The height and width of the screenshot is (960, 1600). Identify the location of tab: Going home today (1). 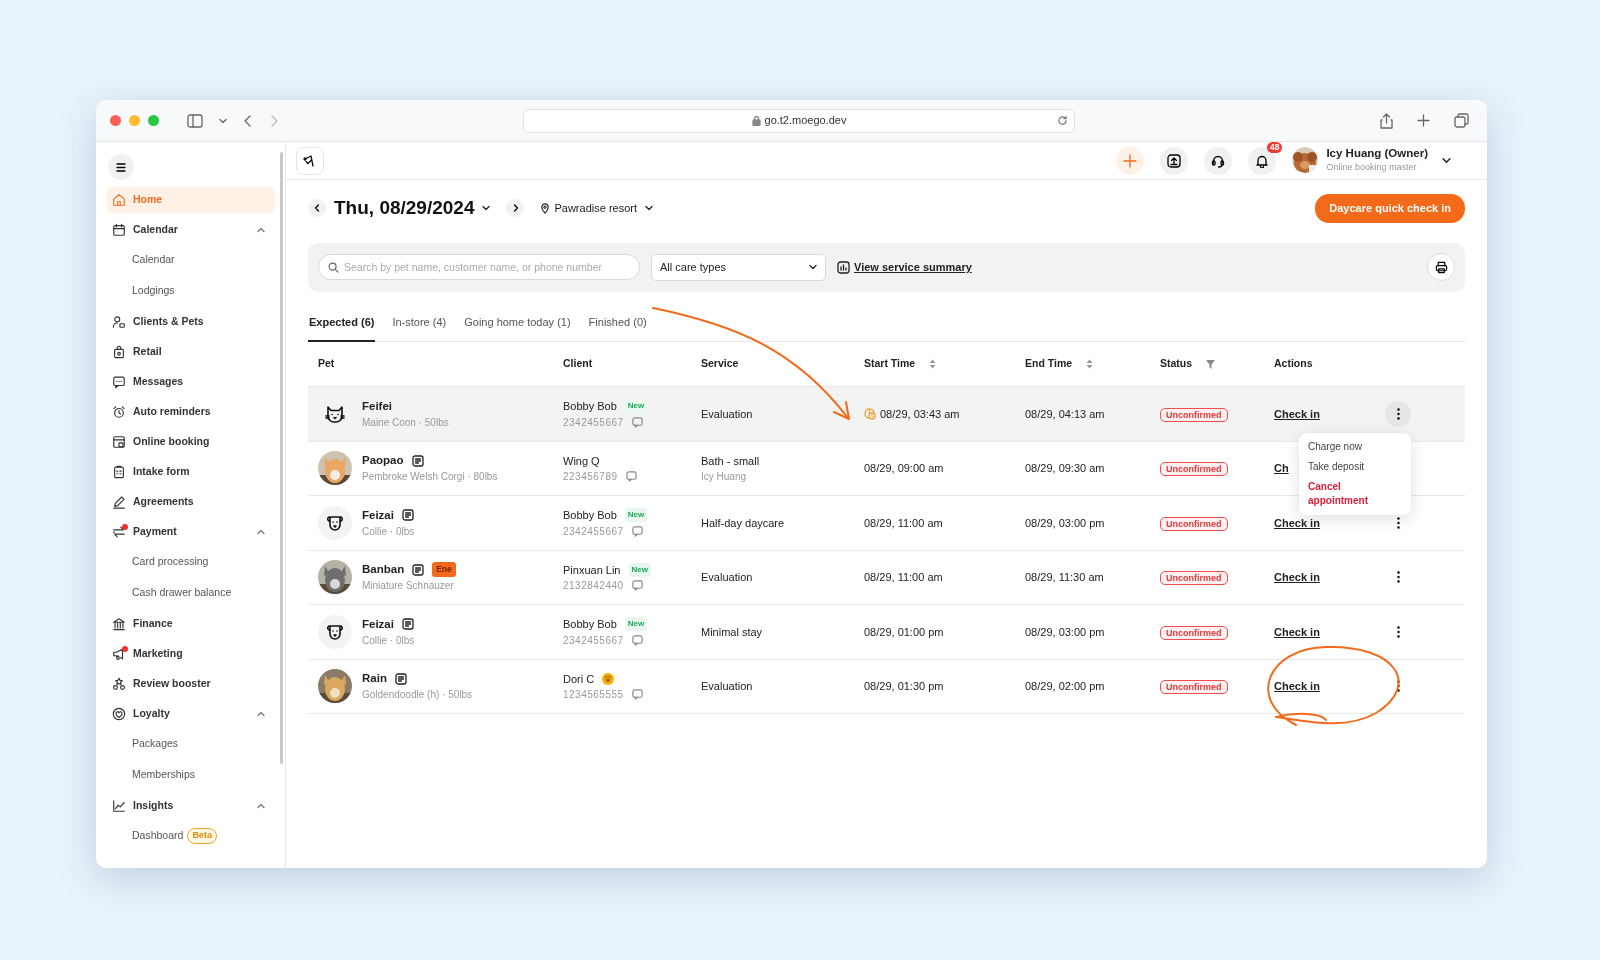
(517, 323).